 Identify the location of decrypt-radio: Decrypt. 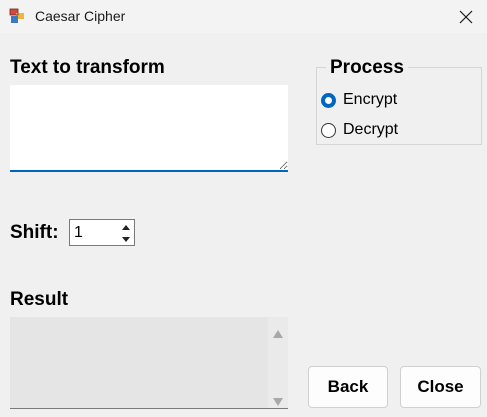
(359, 130).